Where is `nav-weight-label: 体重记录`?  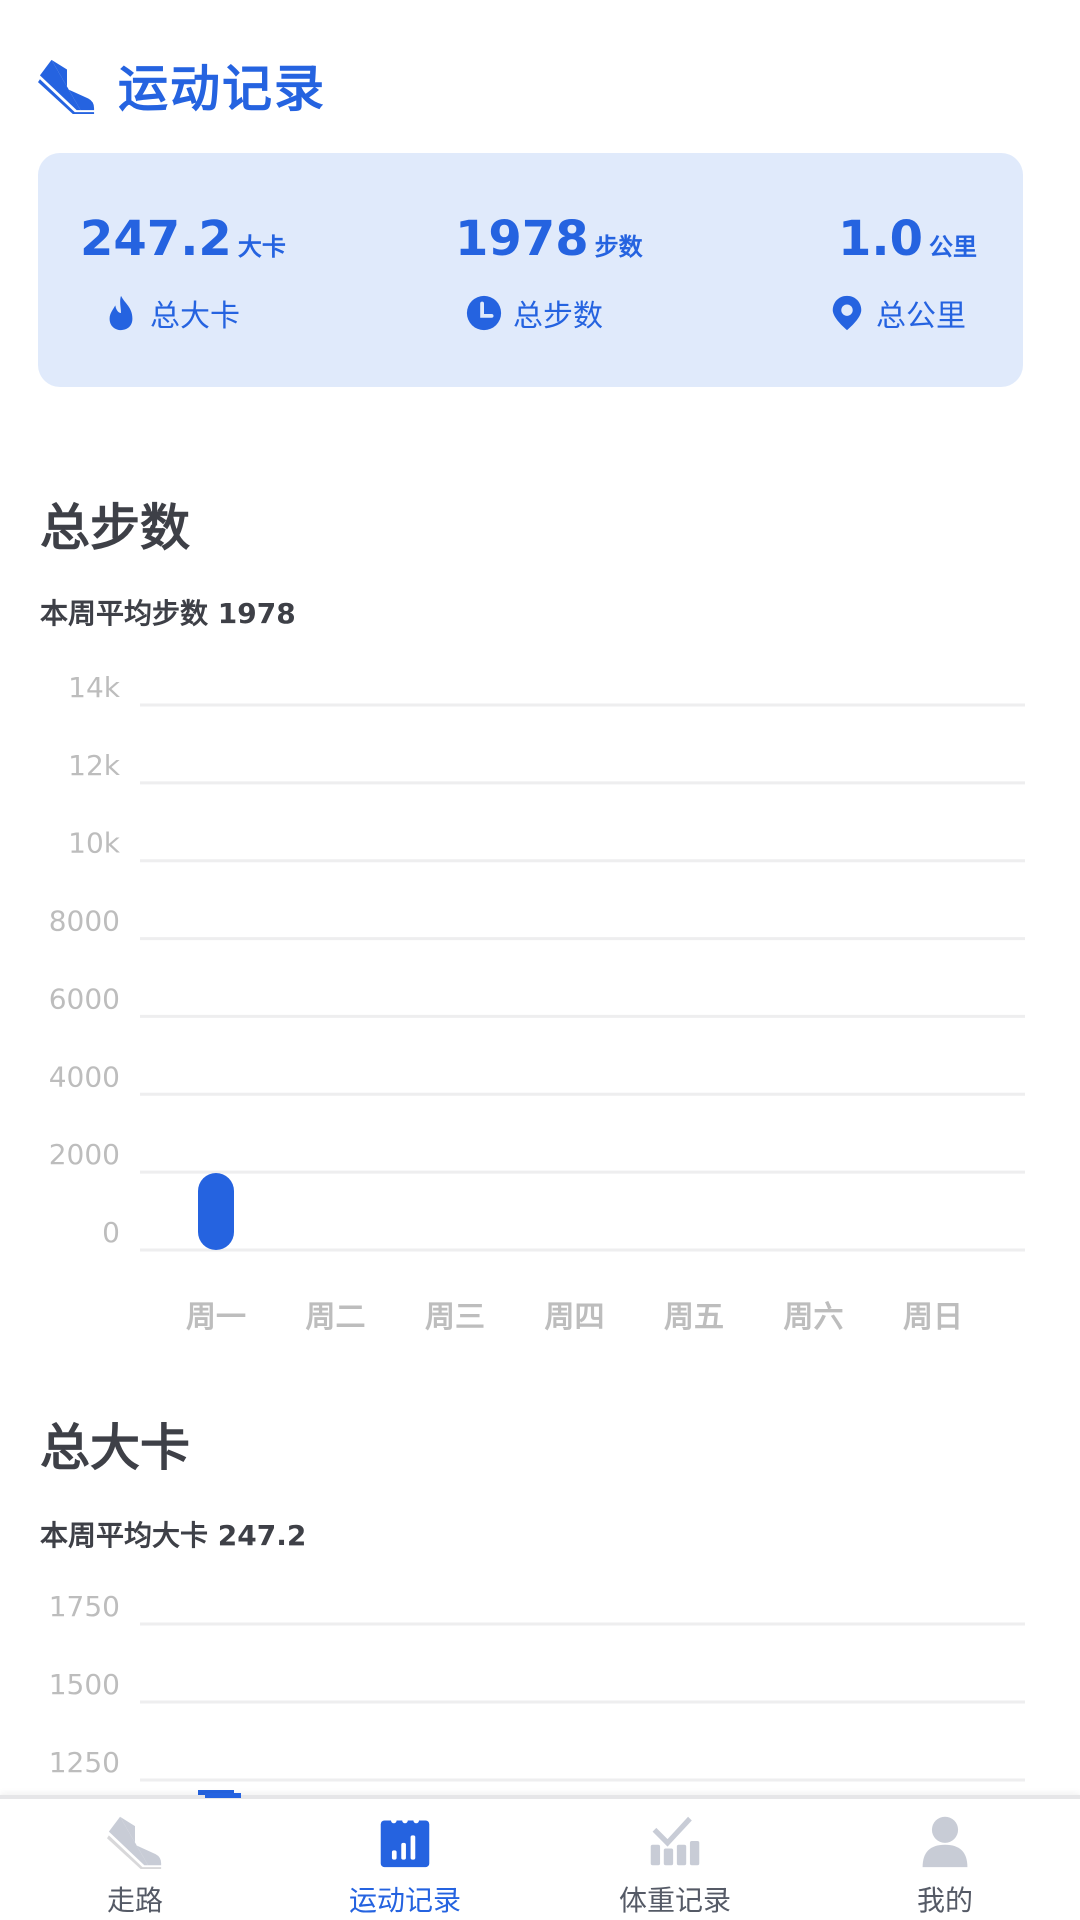
nav-weight-label: 体重记录 is located at coordinates (674, 1900).